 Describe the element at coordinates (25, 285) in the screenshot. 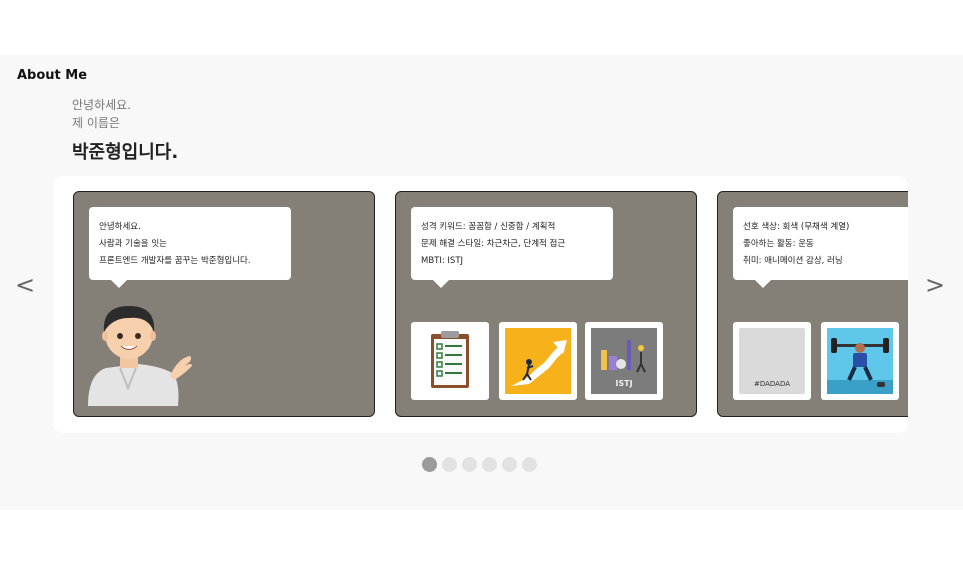

I see `carousel-prev-button: <` at that location.